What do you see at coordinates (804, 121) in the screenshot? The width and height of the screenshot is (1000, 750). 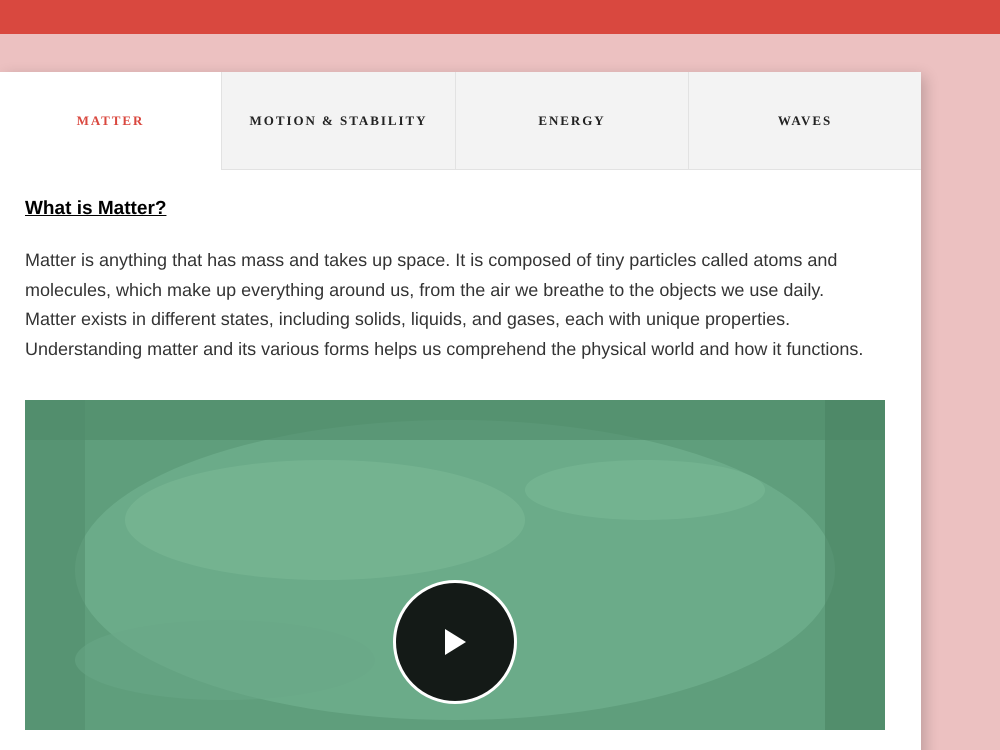 I see `tab: WAVES` at bounding box center [804, 121].